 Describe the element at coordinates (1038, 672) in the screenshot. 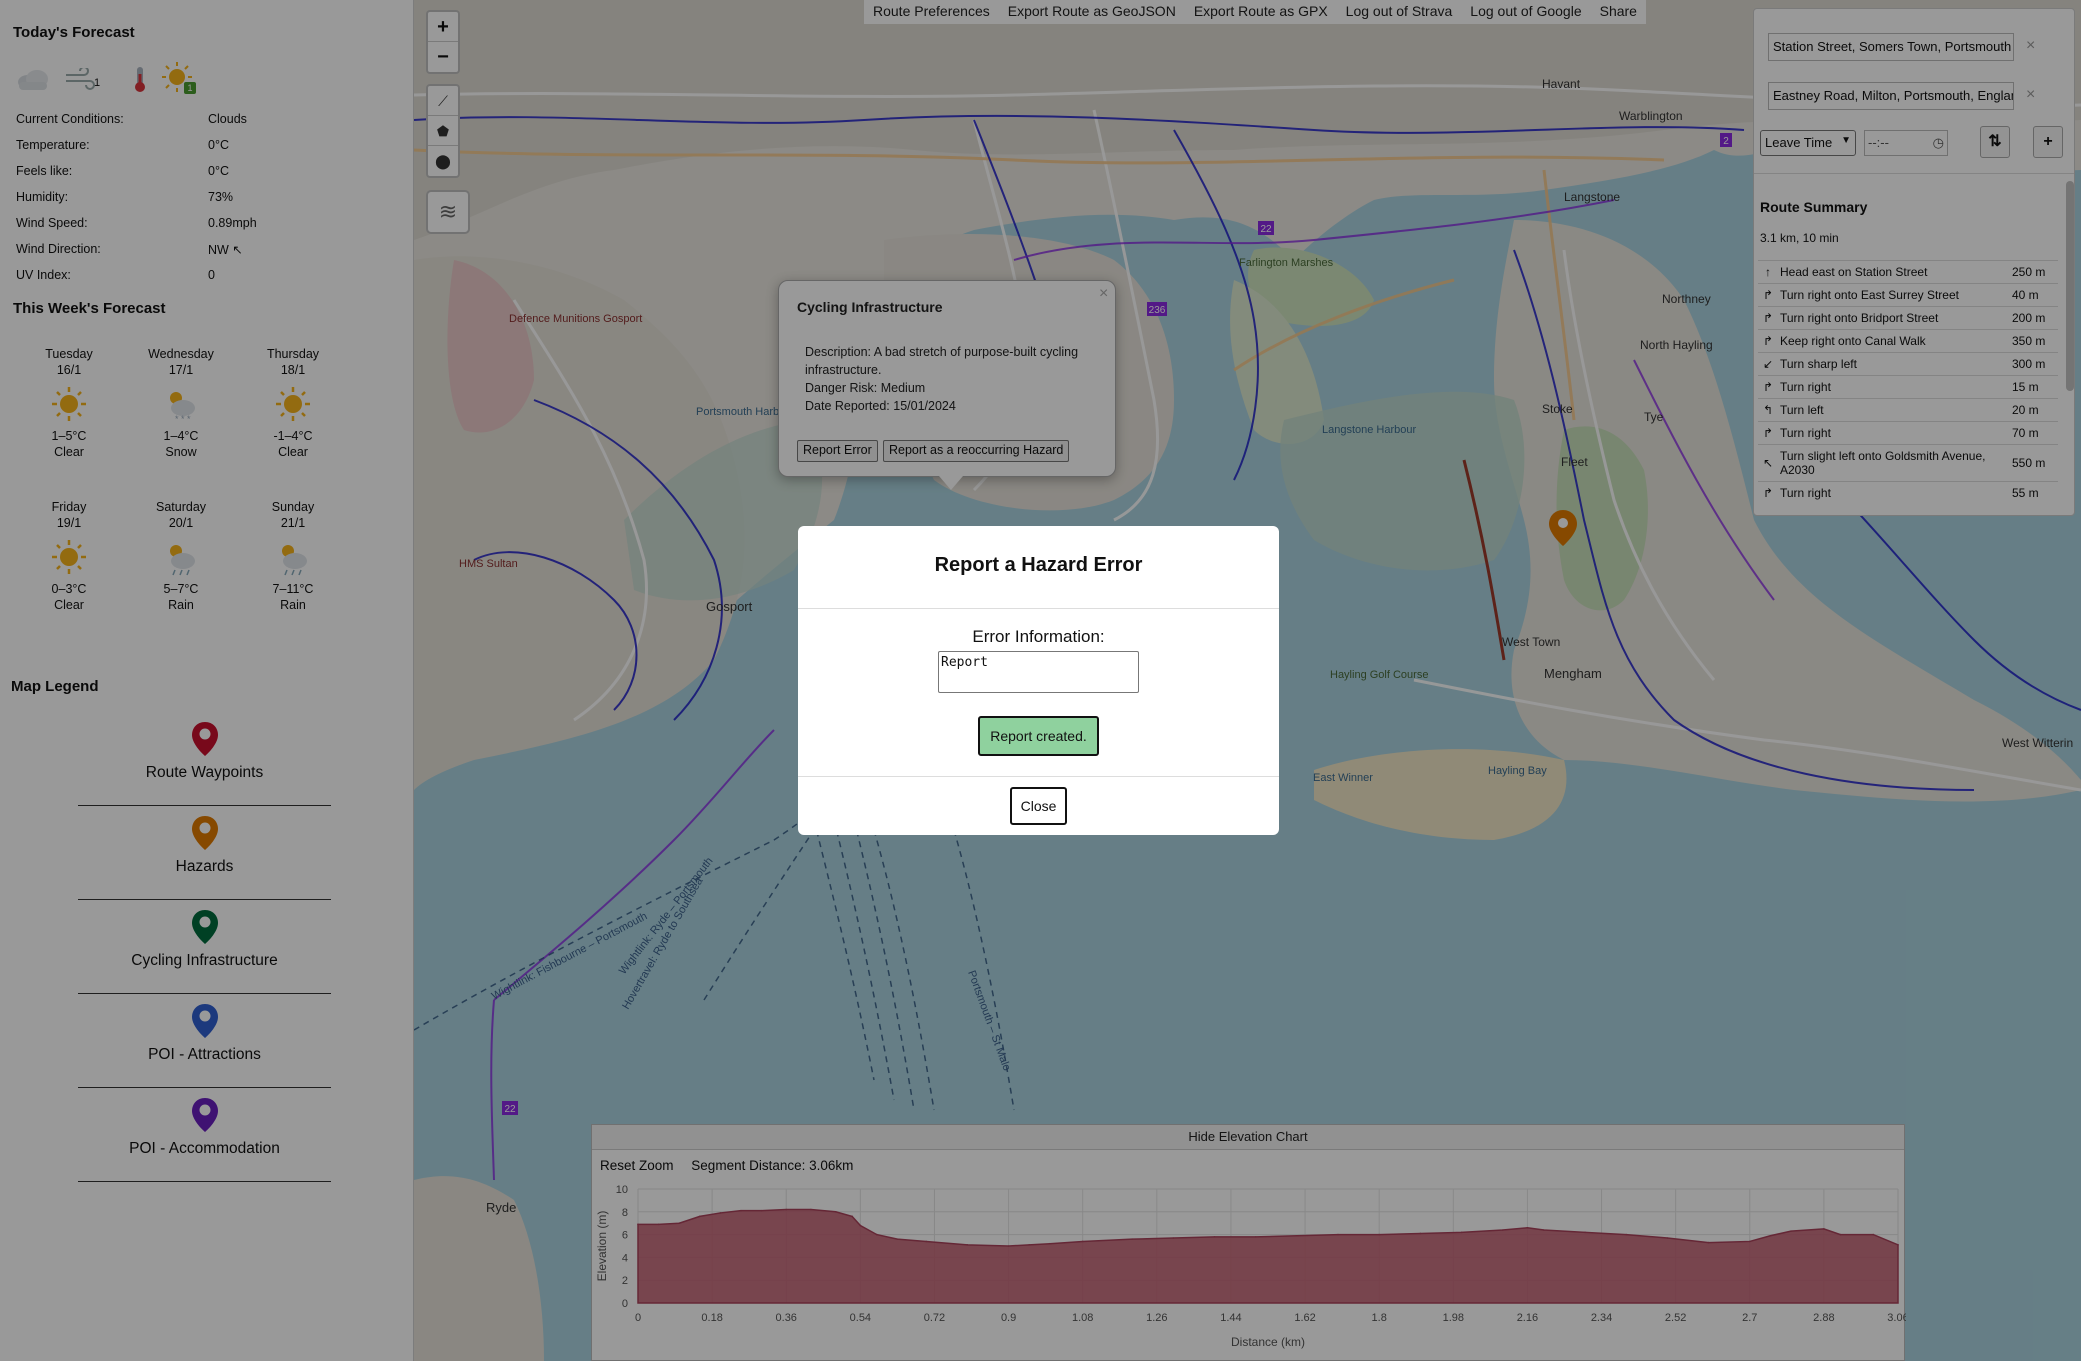

I see `error-info-textarea: Report` at that location.